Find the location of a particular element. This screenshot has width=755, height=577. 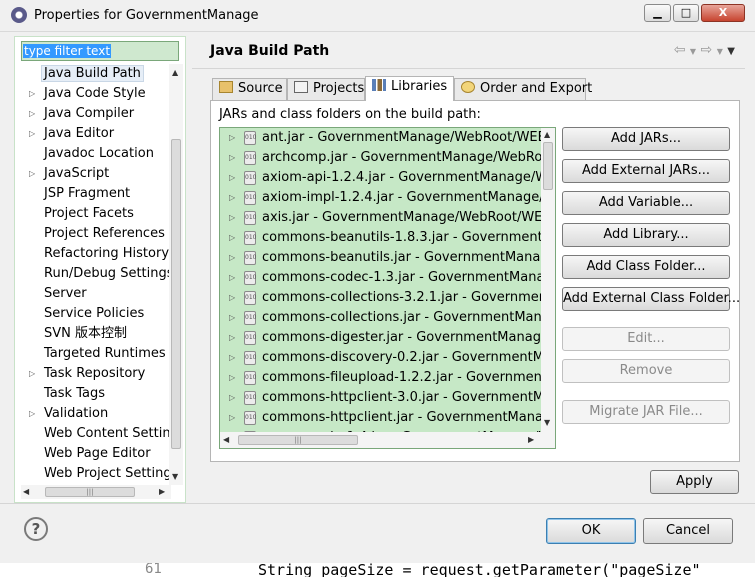

tree-item: JSP Fragment is located at coordinates (96, 194).